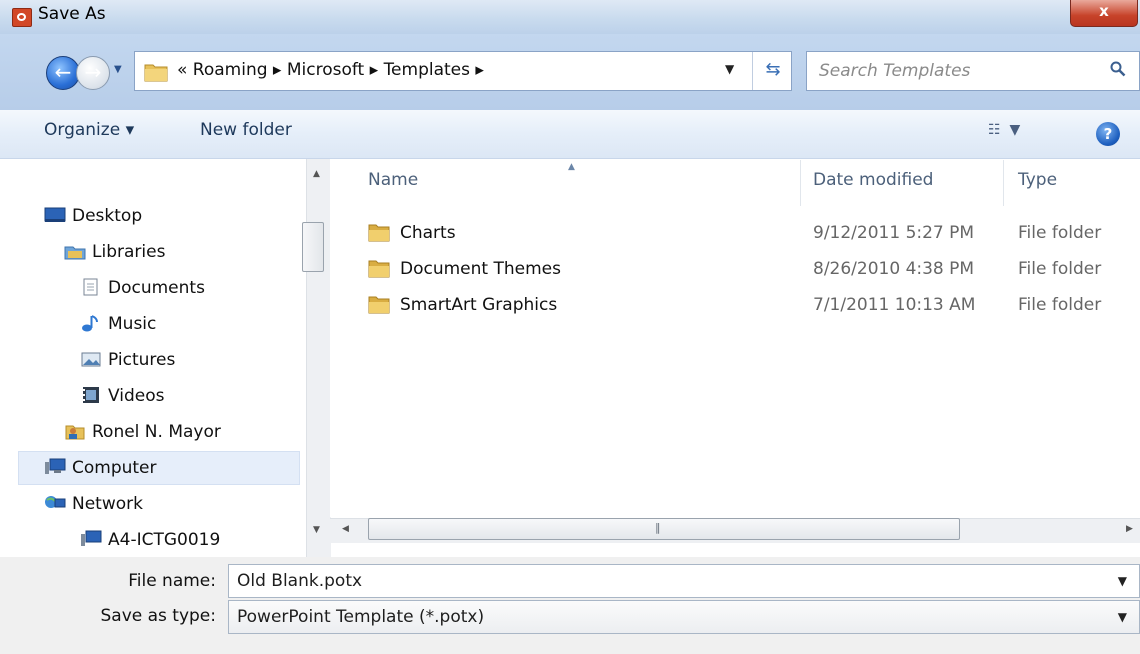 The image size is (1140, 654). I want to click on file-name: SmartArt Graphics, so click(479, 305).